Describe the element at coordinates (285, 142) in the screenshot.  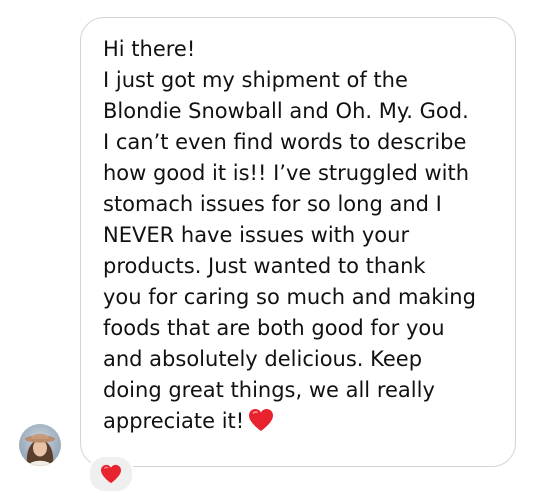
I see `message-line: I can’t even find words to describe` at that location.